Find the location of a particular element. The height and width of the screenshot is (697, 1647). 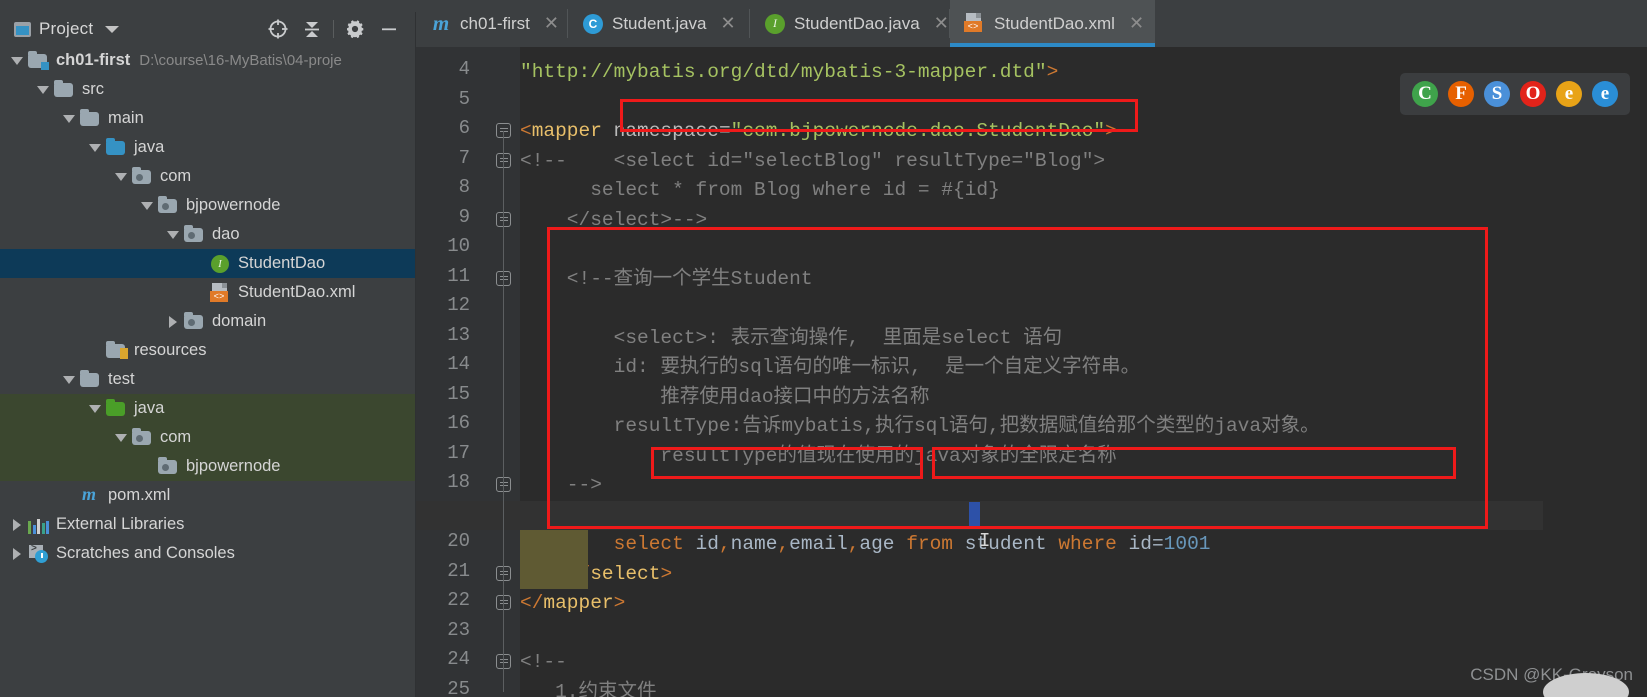

code-line: resultType的值现在使用的java对象的全限定名称 is located at coordinates (818, 457).